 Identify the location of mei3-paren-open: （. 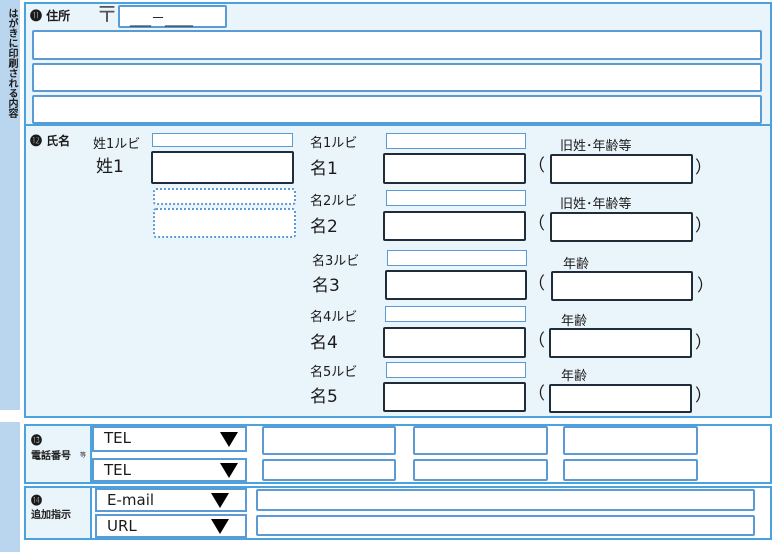
(536, 284).